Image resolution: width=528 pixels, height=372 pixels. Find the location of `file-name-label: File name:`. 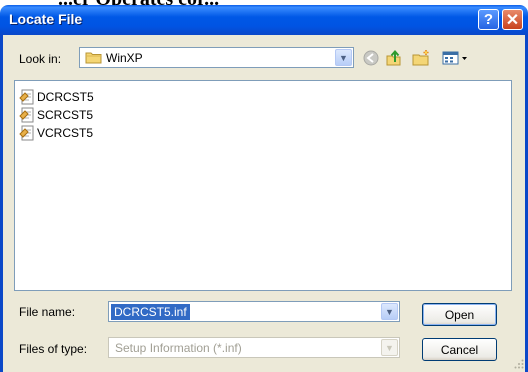

file-name-label: File name: is located at coordinates (47, 312).